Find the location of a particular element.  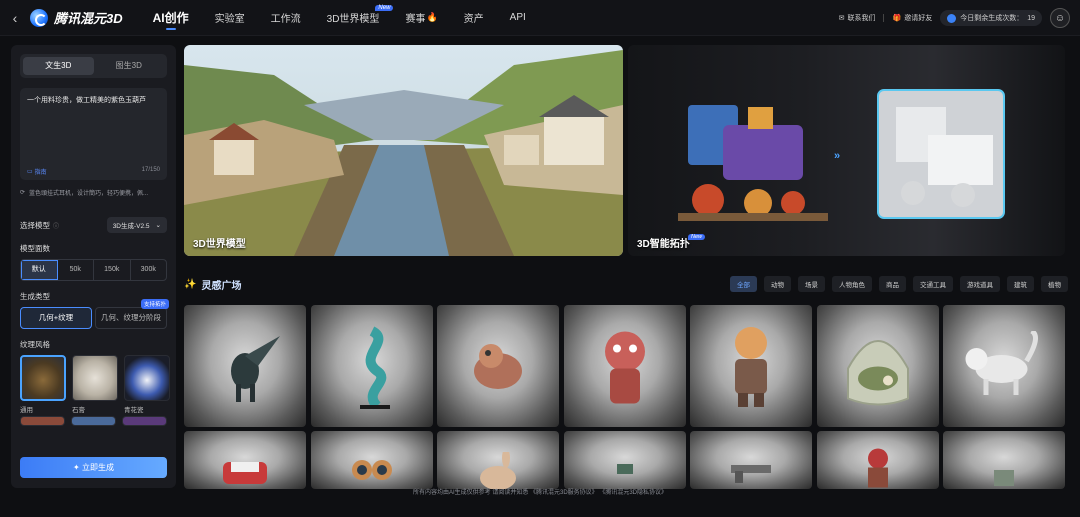

tab-text-to-3d: 文生3D is located at coordinates (58, 66).